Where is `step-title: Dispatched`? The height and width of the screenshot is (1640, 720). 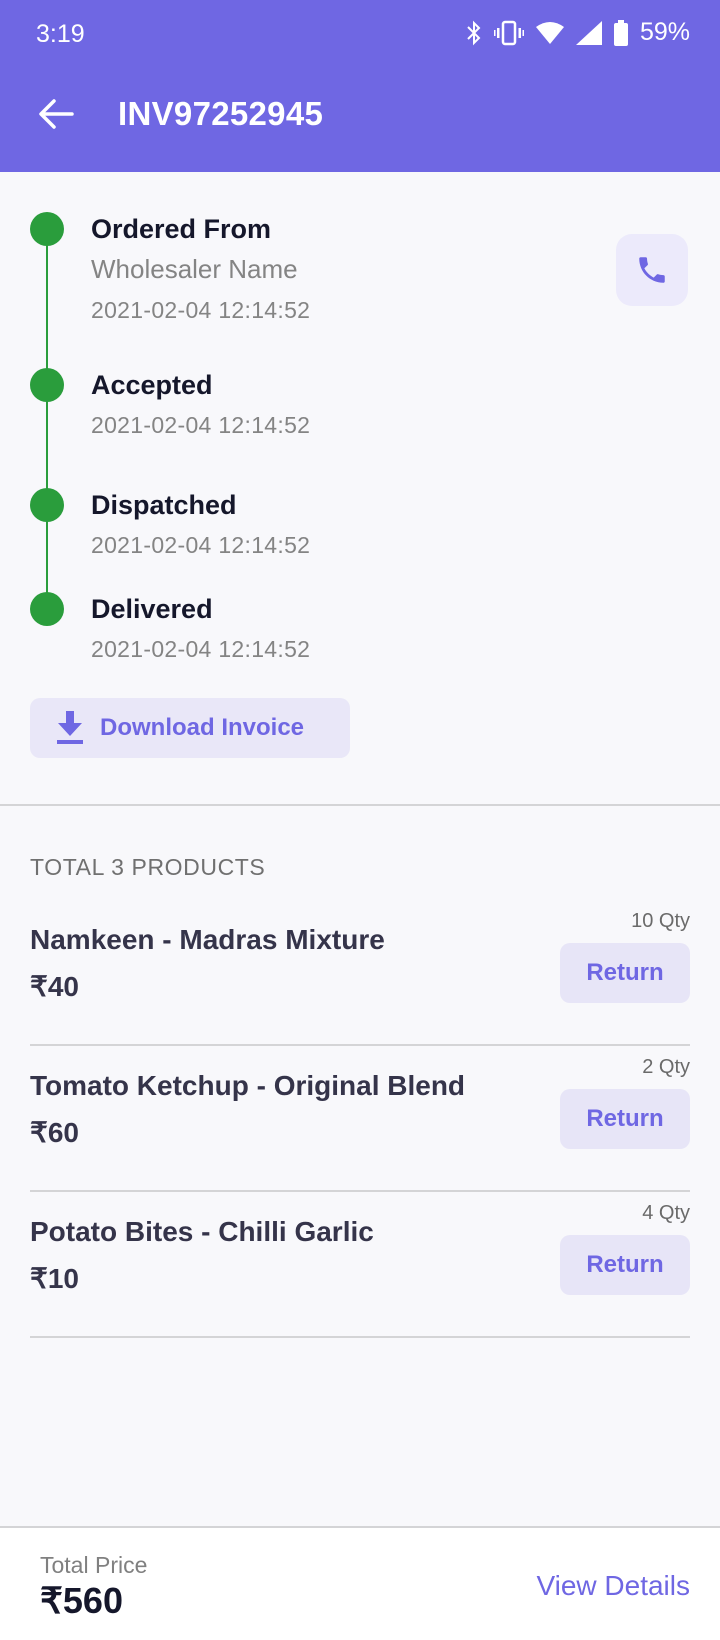
step-title: Dispatched is located at coordinates (164, 505).